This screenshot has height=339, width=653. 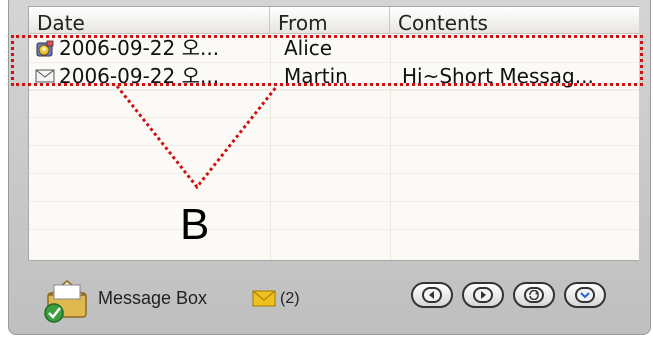 I want to click on next-button, so click(x=483, y=295).